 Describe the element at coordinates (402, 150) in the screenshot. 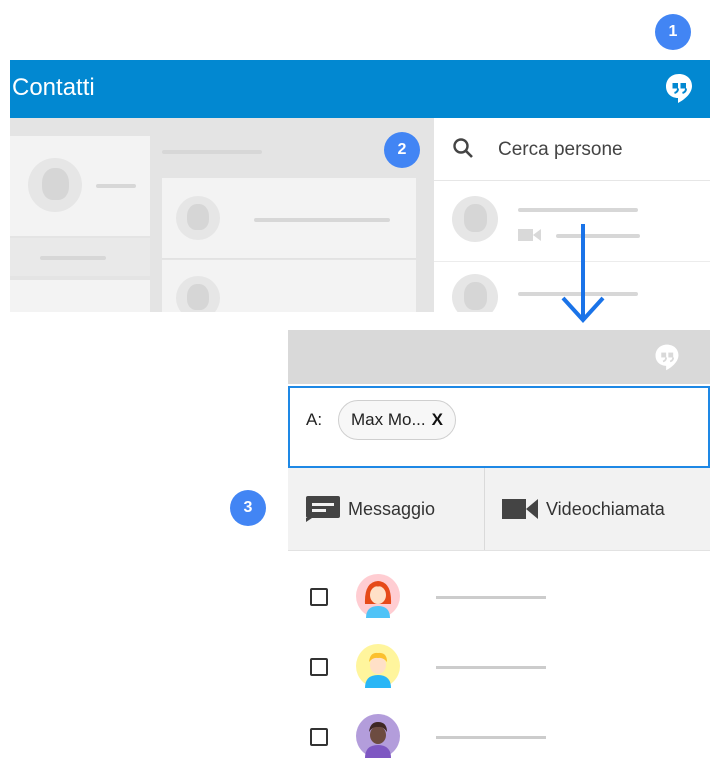

I see `step-badge-2: 2` at that location.